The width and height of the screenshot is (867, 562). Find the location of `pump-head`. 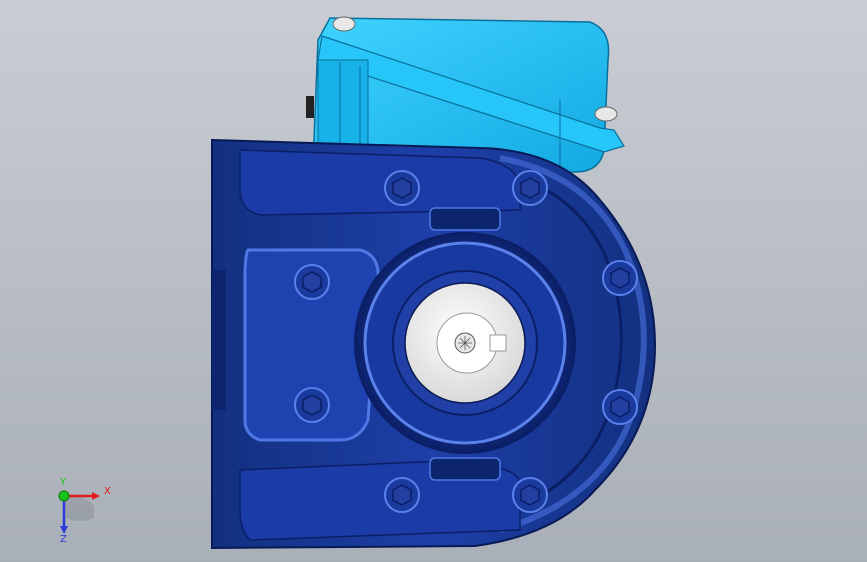

pump-head is located at coordinates (465, 343).